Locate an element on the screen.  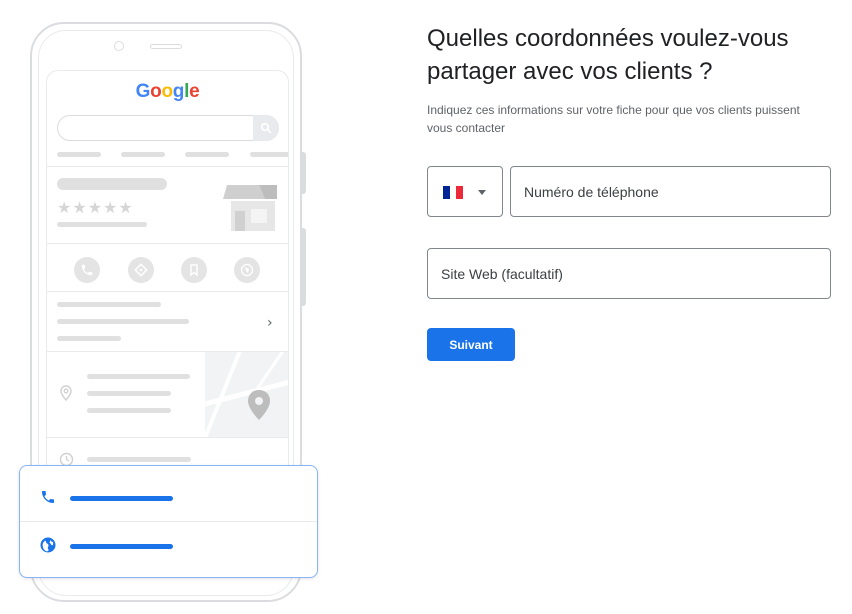
chevron-right-icon: › is located at coordinates (270, 323).